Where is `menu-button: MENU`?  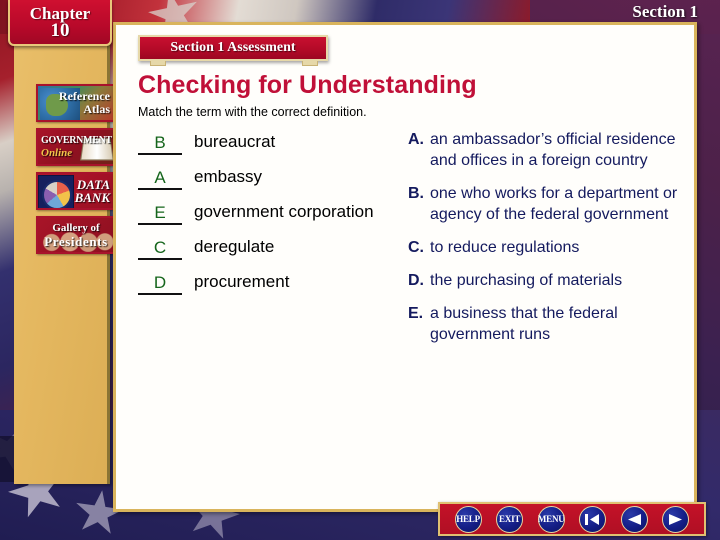 menu-button: MENU is located at coordinates (551, 519).